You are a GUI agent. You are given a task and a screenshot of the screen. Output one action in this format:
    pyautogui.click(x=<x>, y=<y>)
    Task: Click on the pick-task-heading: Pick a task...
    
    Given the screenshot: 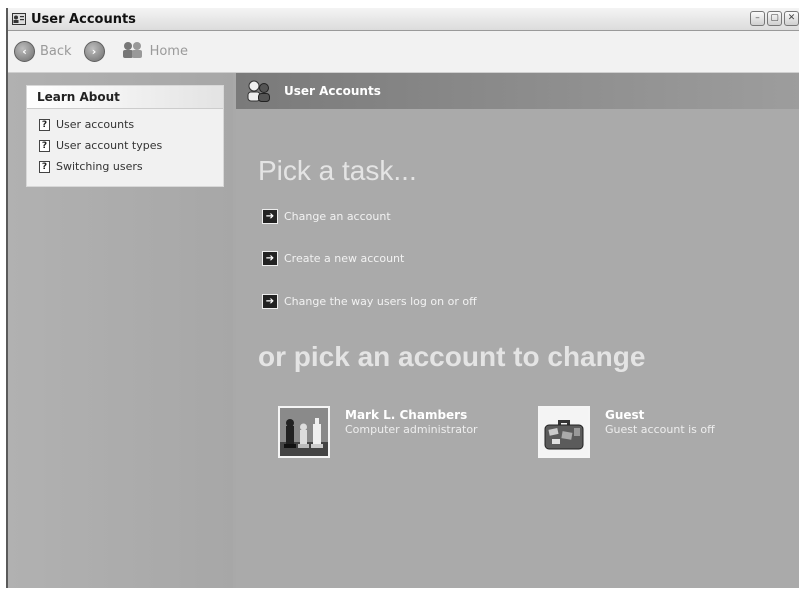 What is the action you would take?
    pyautogui.click(x=337, y=170)
    